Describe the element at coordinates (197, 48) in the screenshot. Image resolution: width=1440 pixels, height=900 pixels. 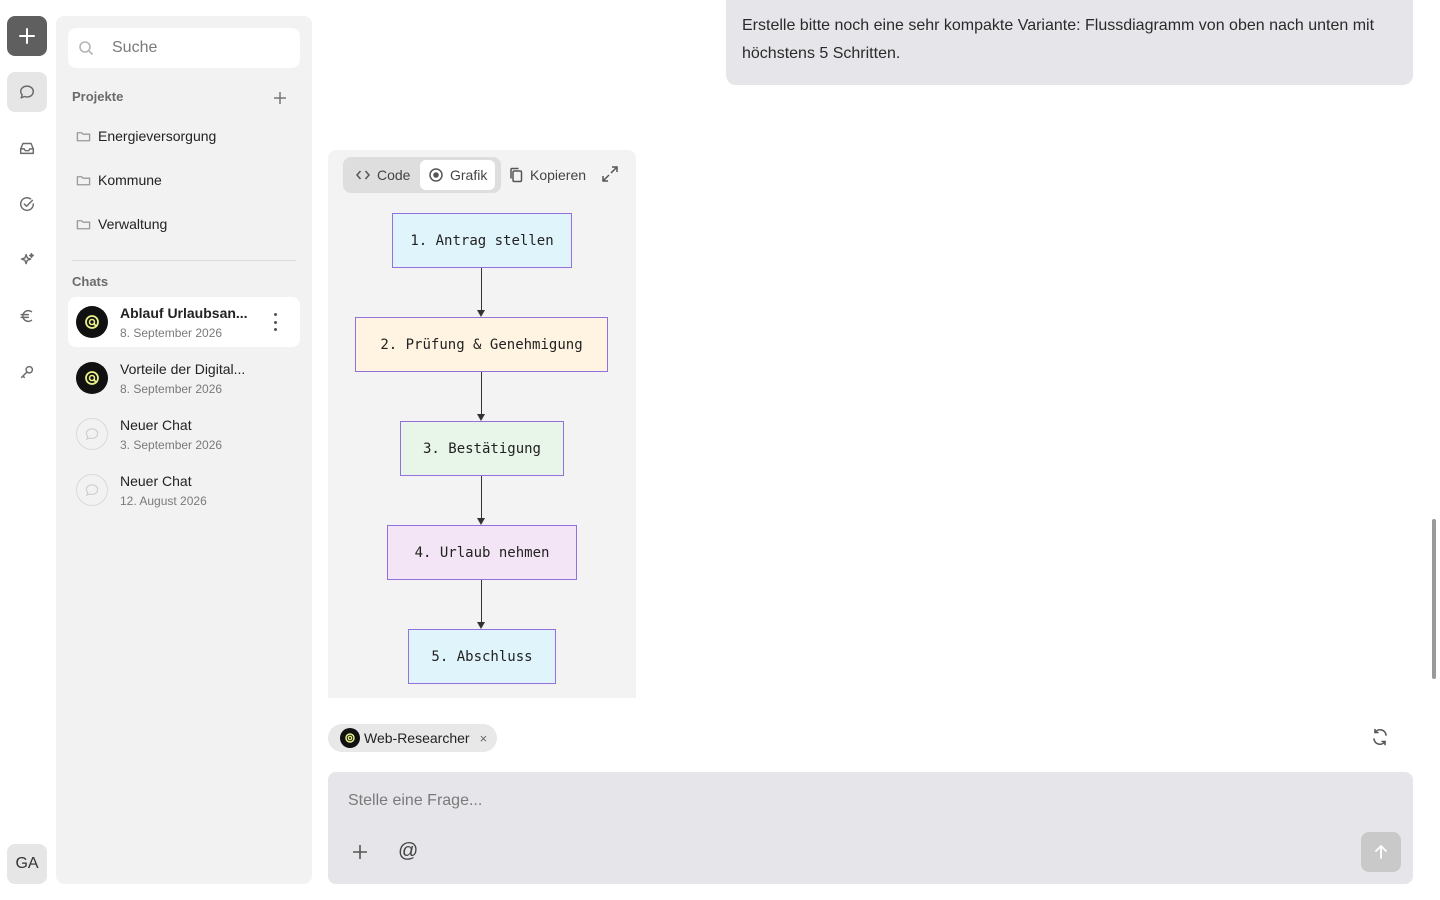
I see `search-input` at that location.